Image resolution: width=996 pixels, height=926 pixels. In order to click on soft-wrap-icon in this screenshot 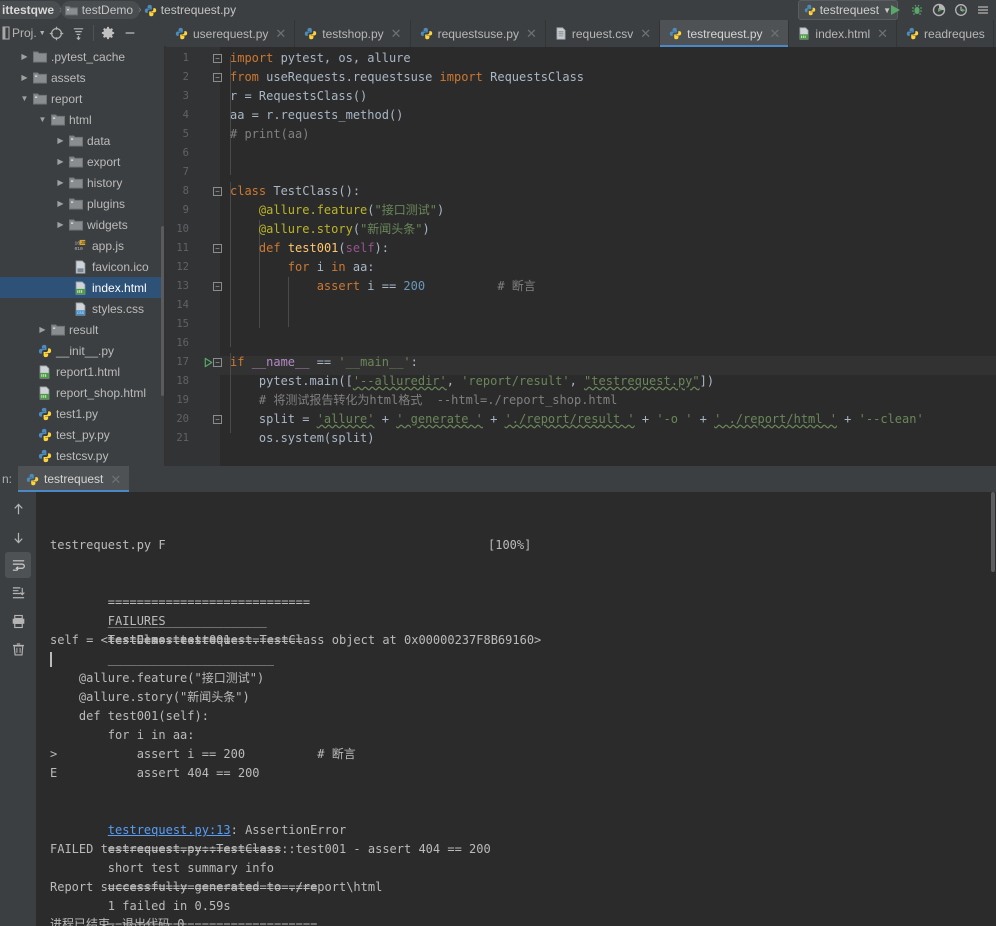, I will do `click(18, 565)`.